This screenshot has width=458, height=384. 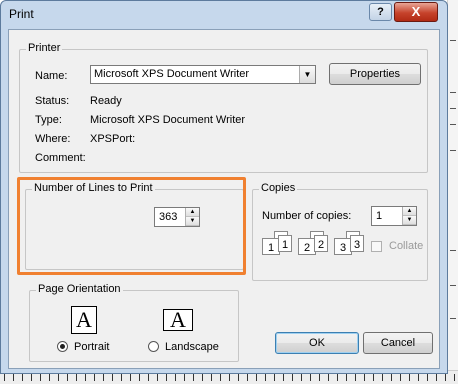 I want to click on copies-spinner: ▲ ▼, so click(x=409, y=216).